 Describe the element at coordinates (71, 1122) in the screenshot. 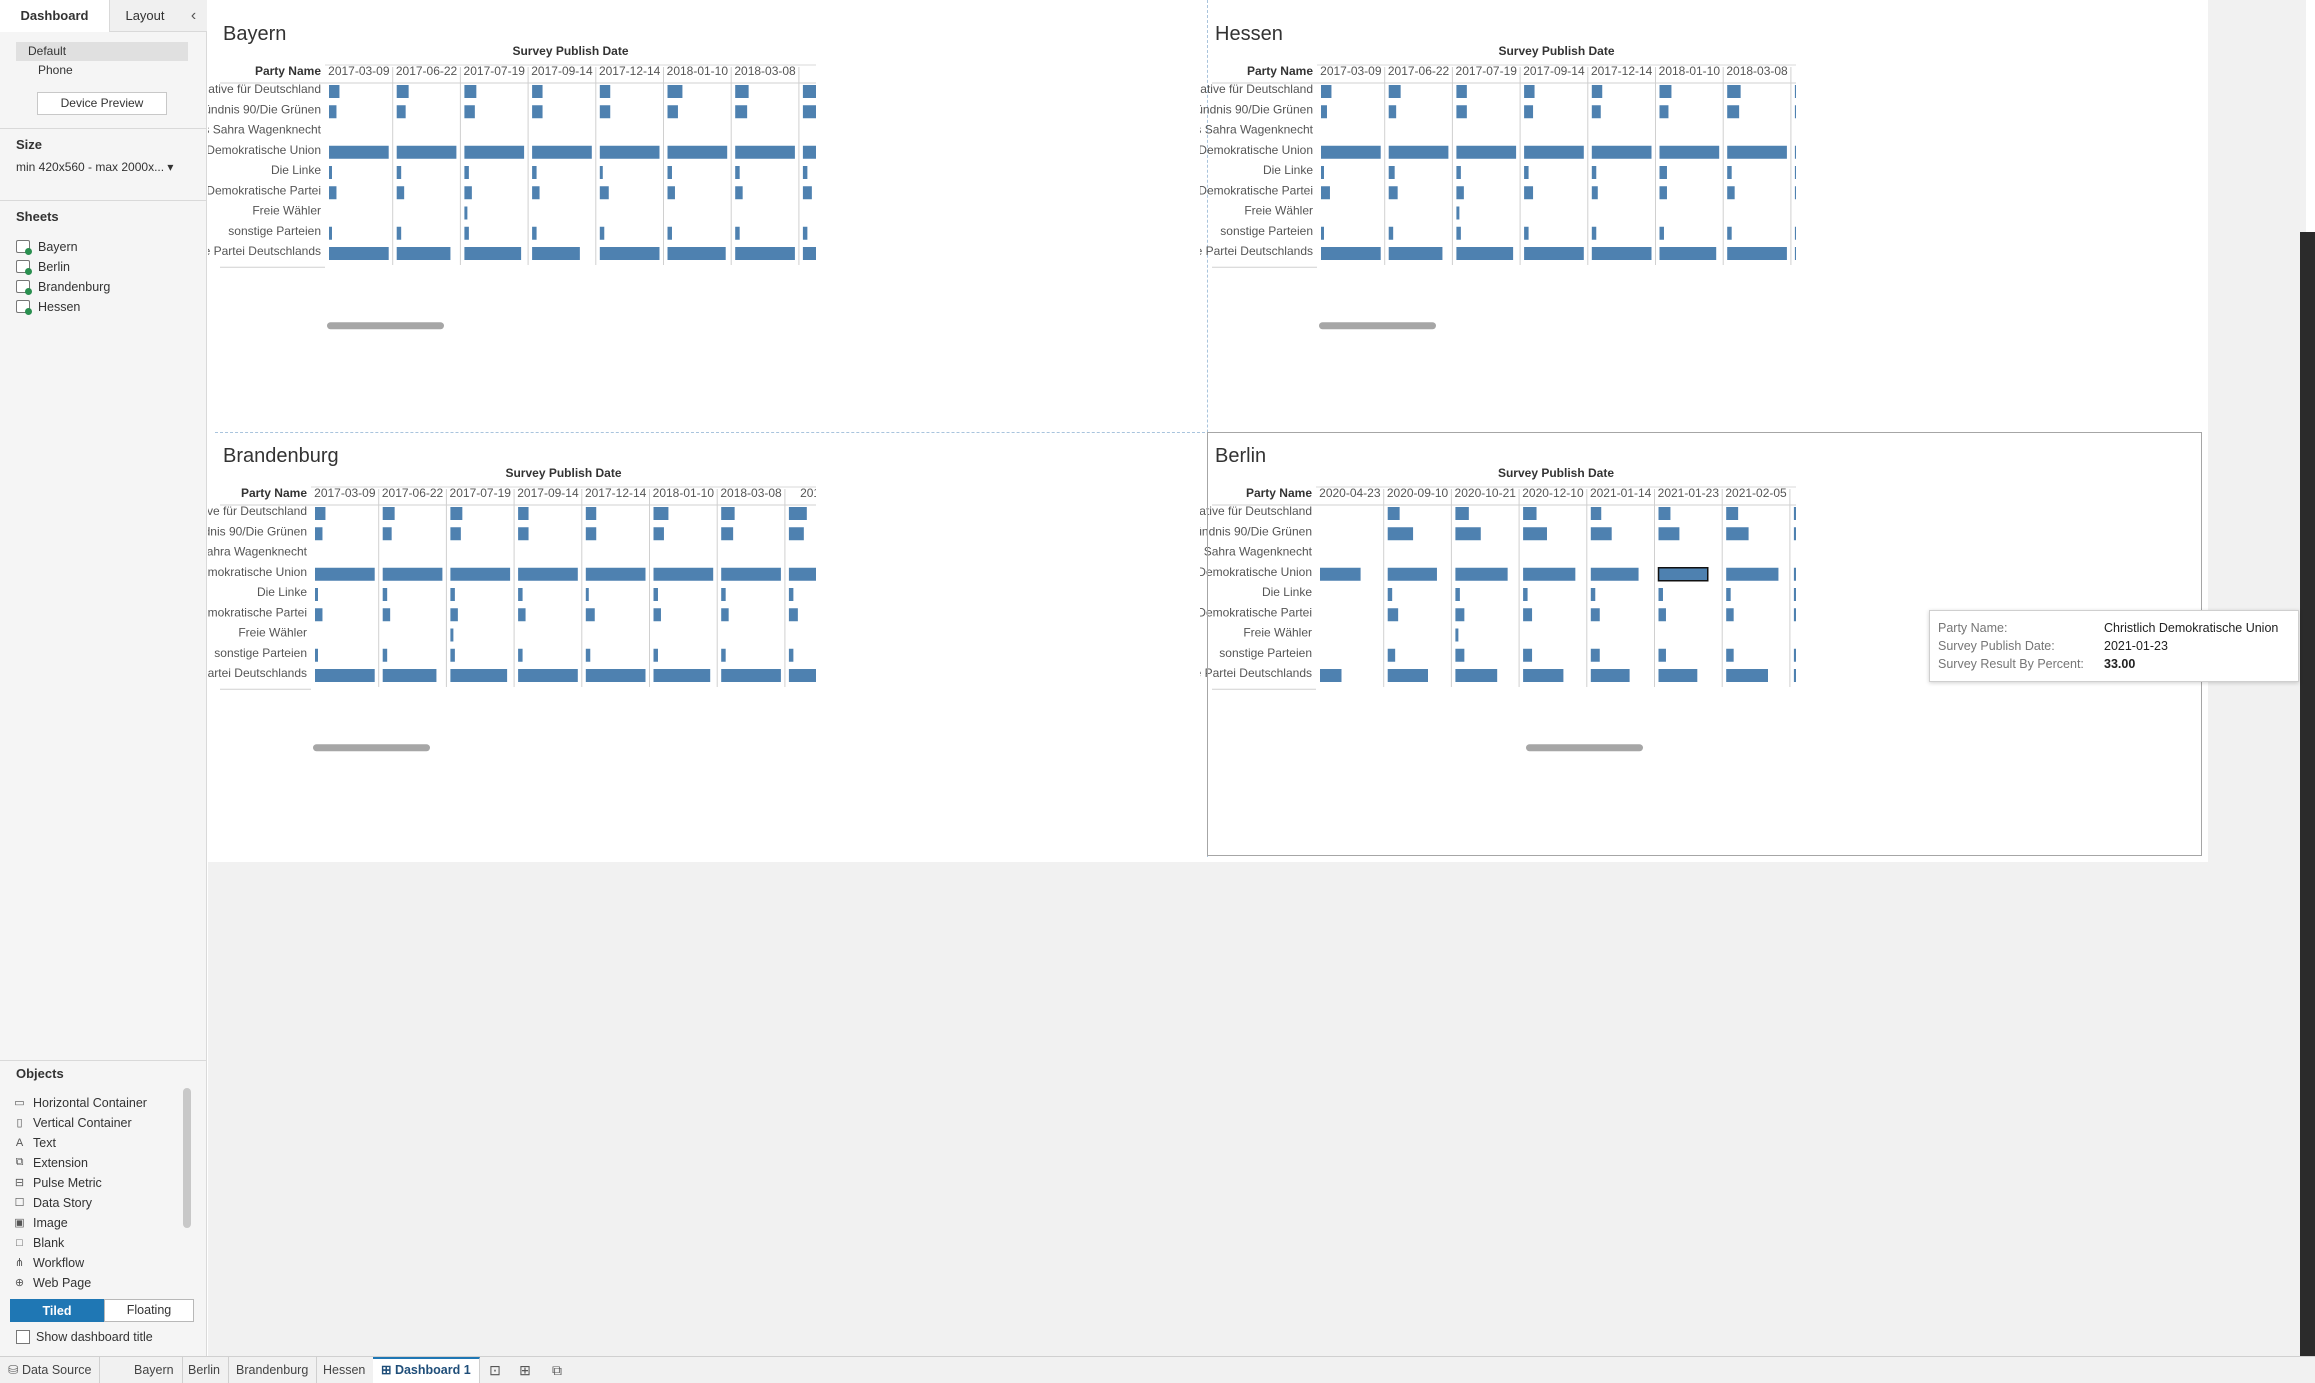

I see `object-item-vertical-container: ▯ Vertical Container` at that location.